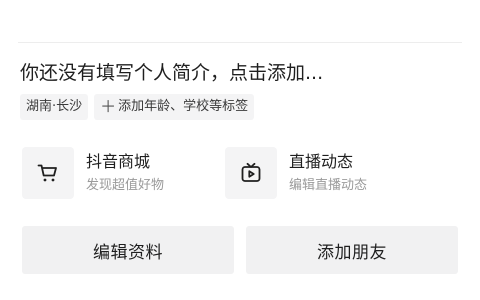  I want to click on mall-subtitle: 发现超值好物, so click(125, 185).